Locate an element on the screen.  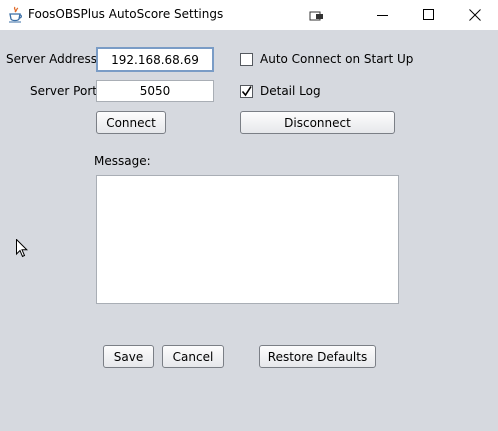
checkmark-icon is located at coordinates (246, 91).